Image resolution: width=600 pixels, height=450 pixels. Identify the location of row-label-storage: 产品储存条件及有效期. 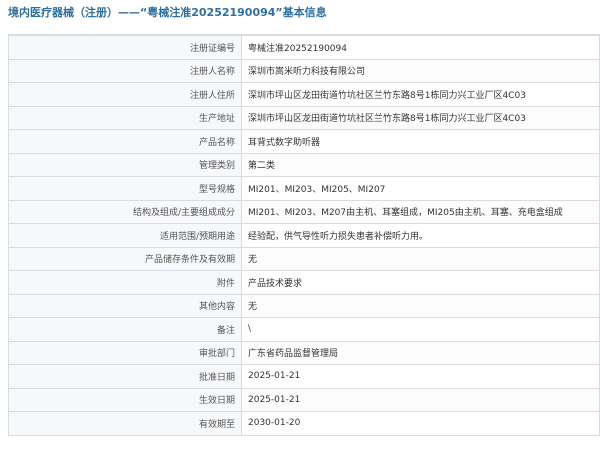
(125, 258).